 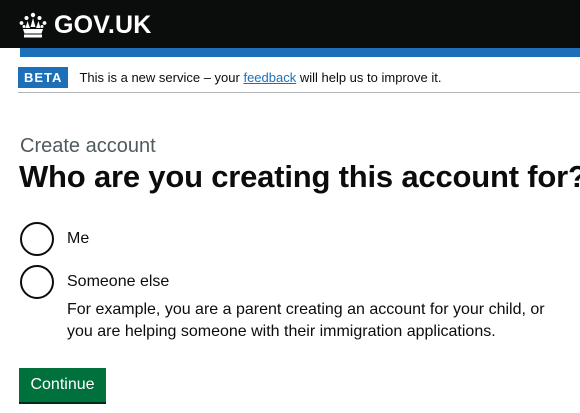 I want to click on phase-text-before: This is a new service – your, so click(x=161, y=77).